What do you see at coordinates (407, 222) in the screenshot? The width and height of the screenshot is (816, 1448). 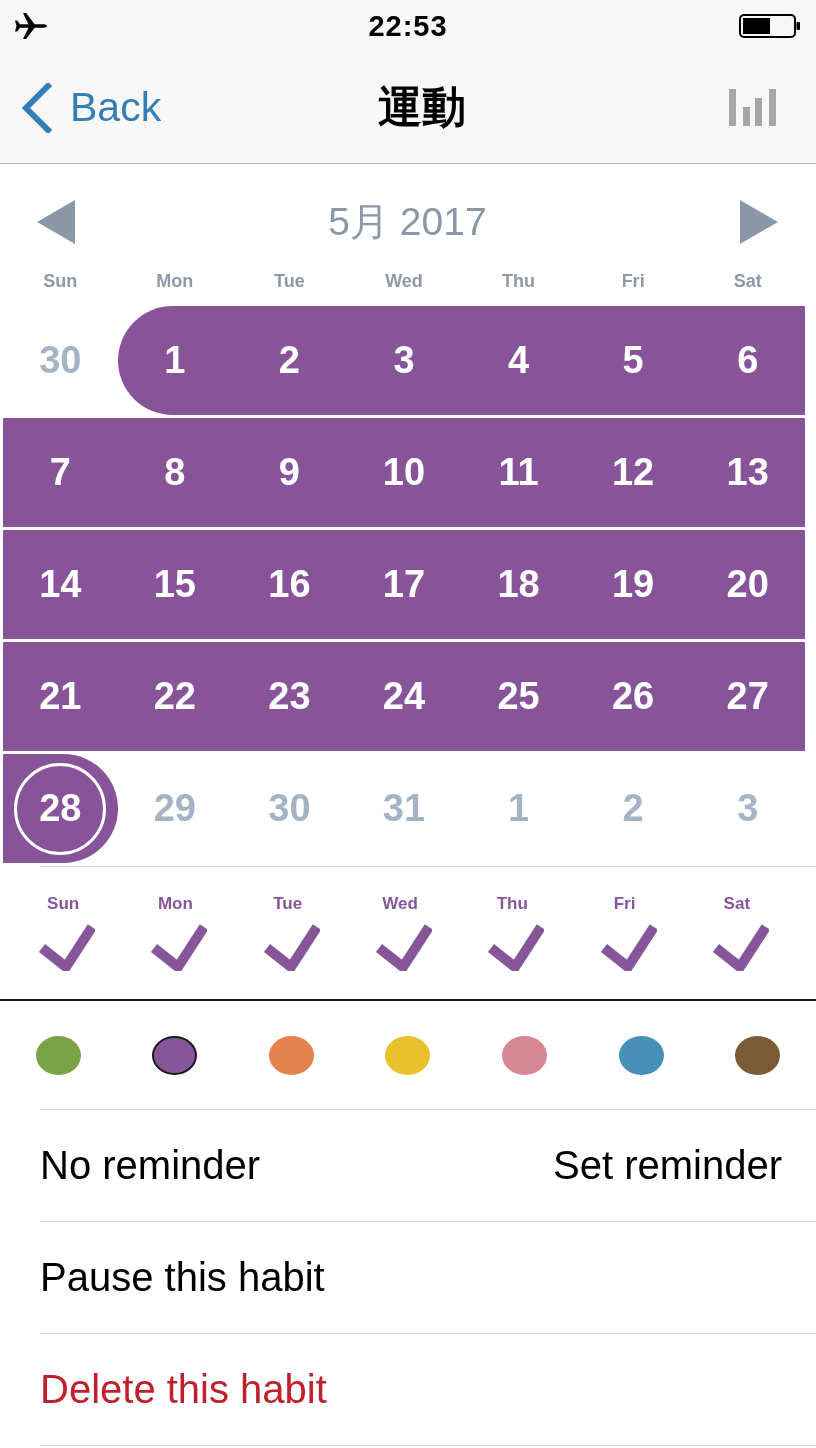 I see `month-title: 5月 2017` at bounding box center [407, 222].